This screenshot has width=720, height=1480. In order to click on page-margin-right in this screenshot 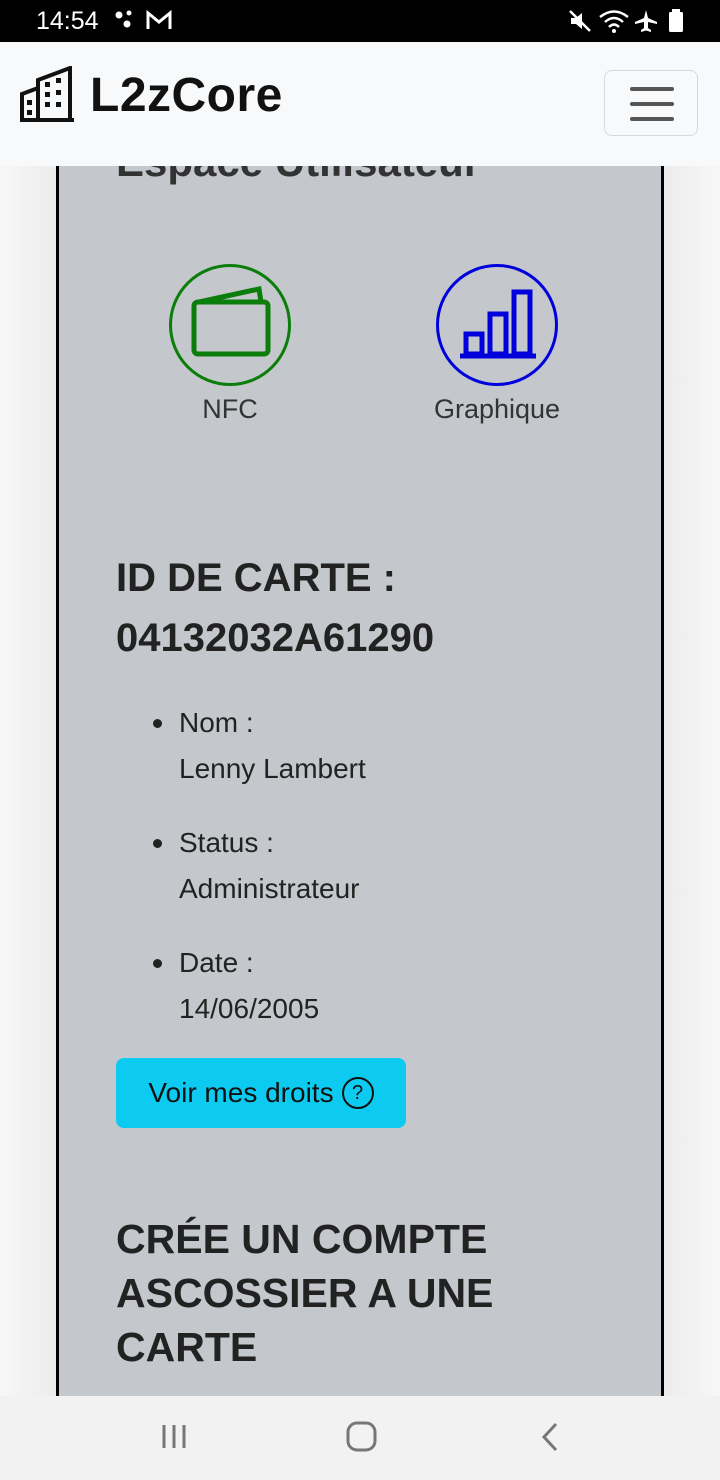, I will do `click(692, 781)`.